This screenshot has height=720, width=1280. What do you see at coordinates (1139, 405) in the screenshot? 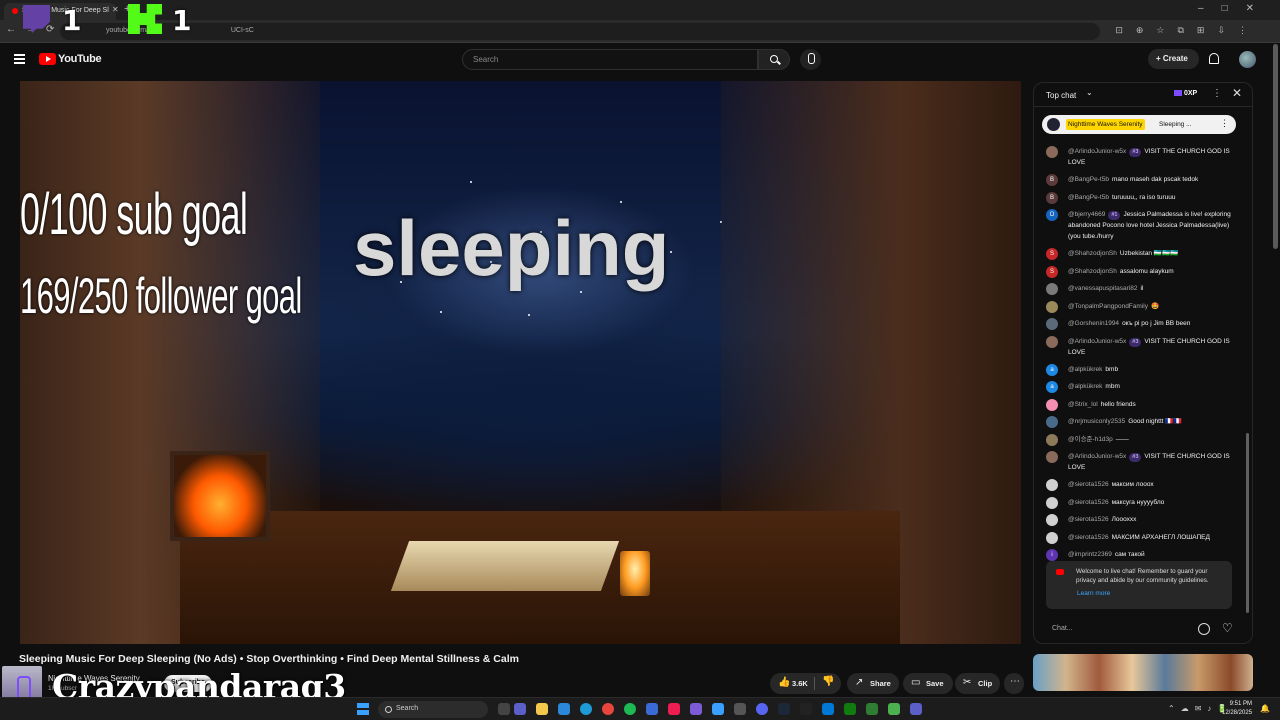
I see `chat-message: @Strix_lol hello friends` at bounding box center [1139, 405].